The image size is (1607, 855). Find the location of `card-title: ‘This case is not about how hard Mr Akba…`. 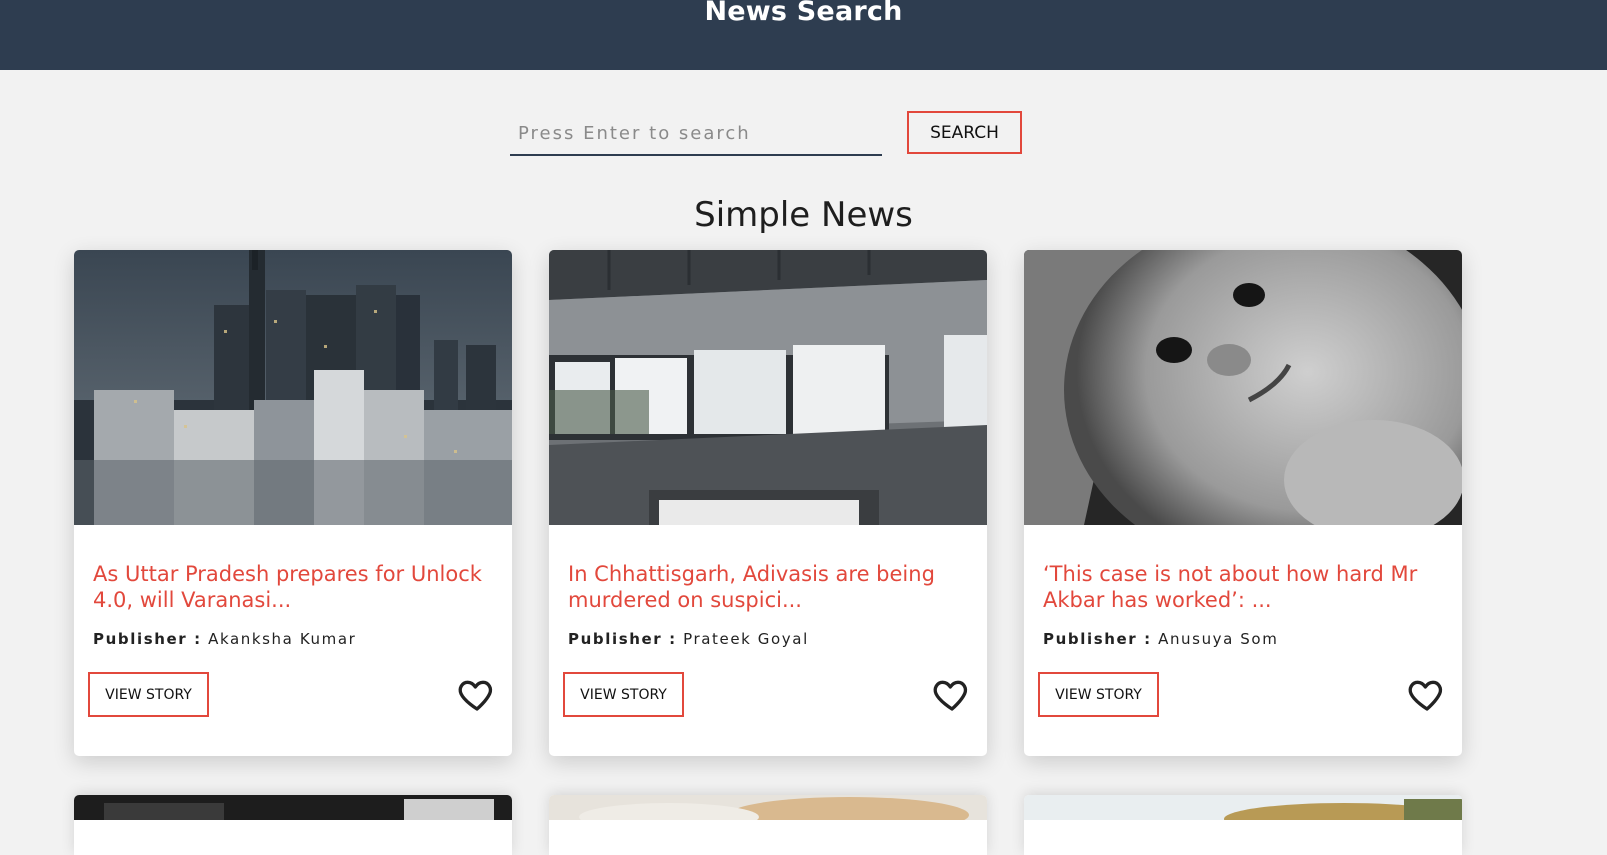

card-title: ‘This case is not about how hard Mr Akba… is located at coordinates (1250, 587).